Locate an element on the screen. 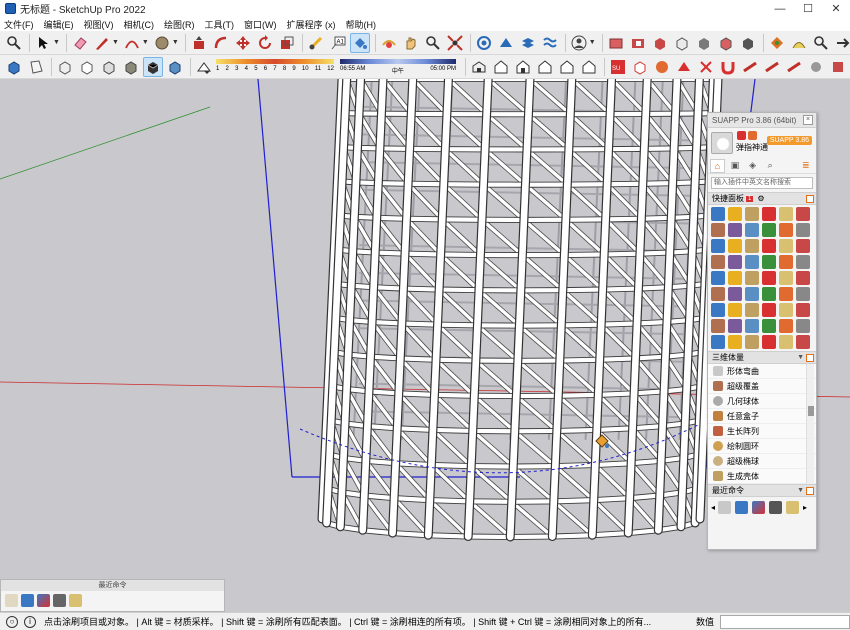 This screenshot has width=850, height=630. plugin-item: 超级覆盖 is located at coordinates (762, 386).